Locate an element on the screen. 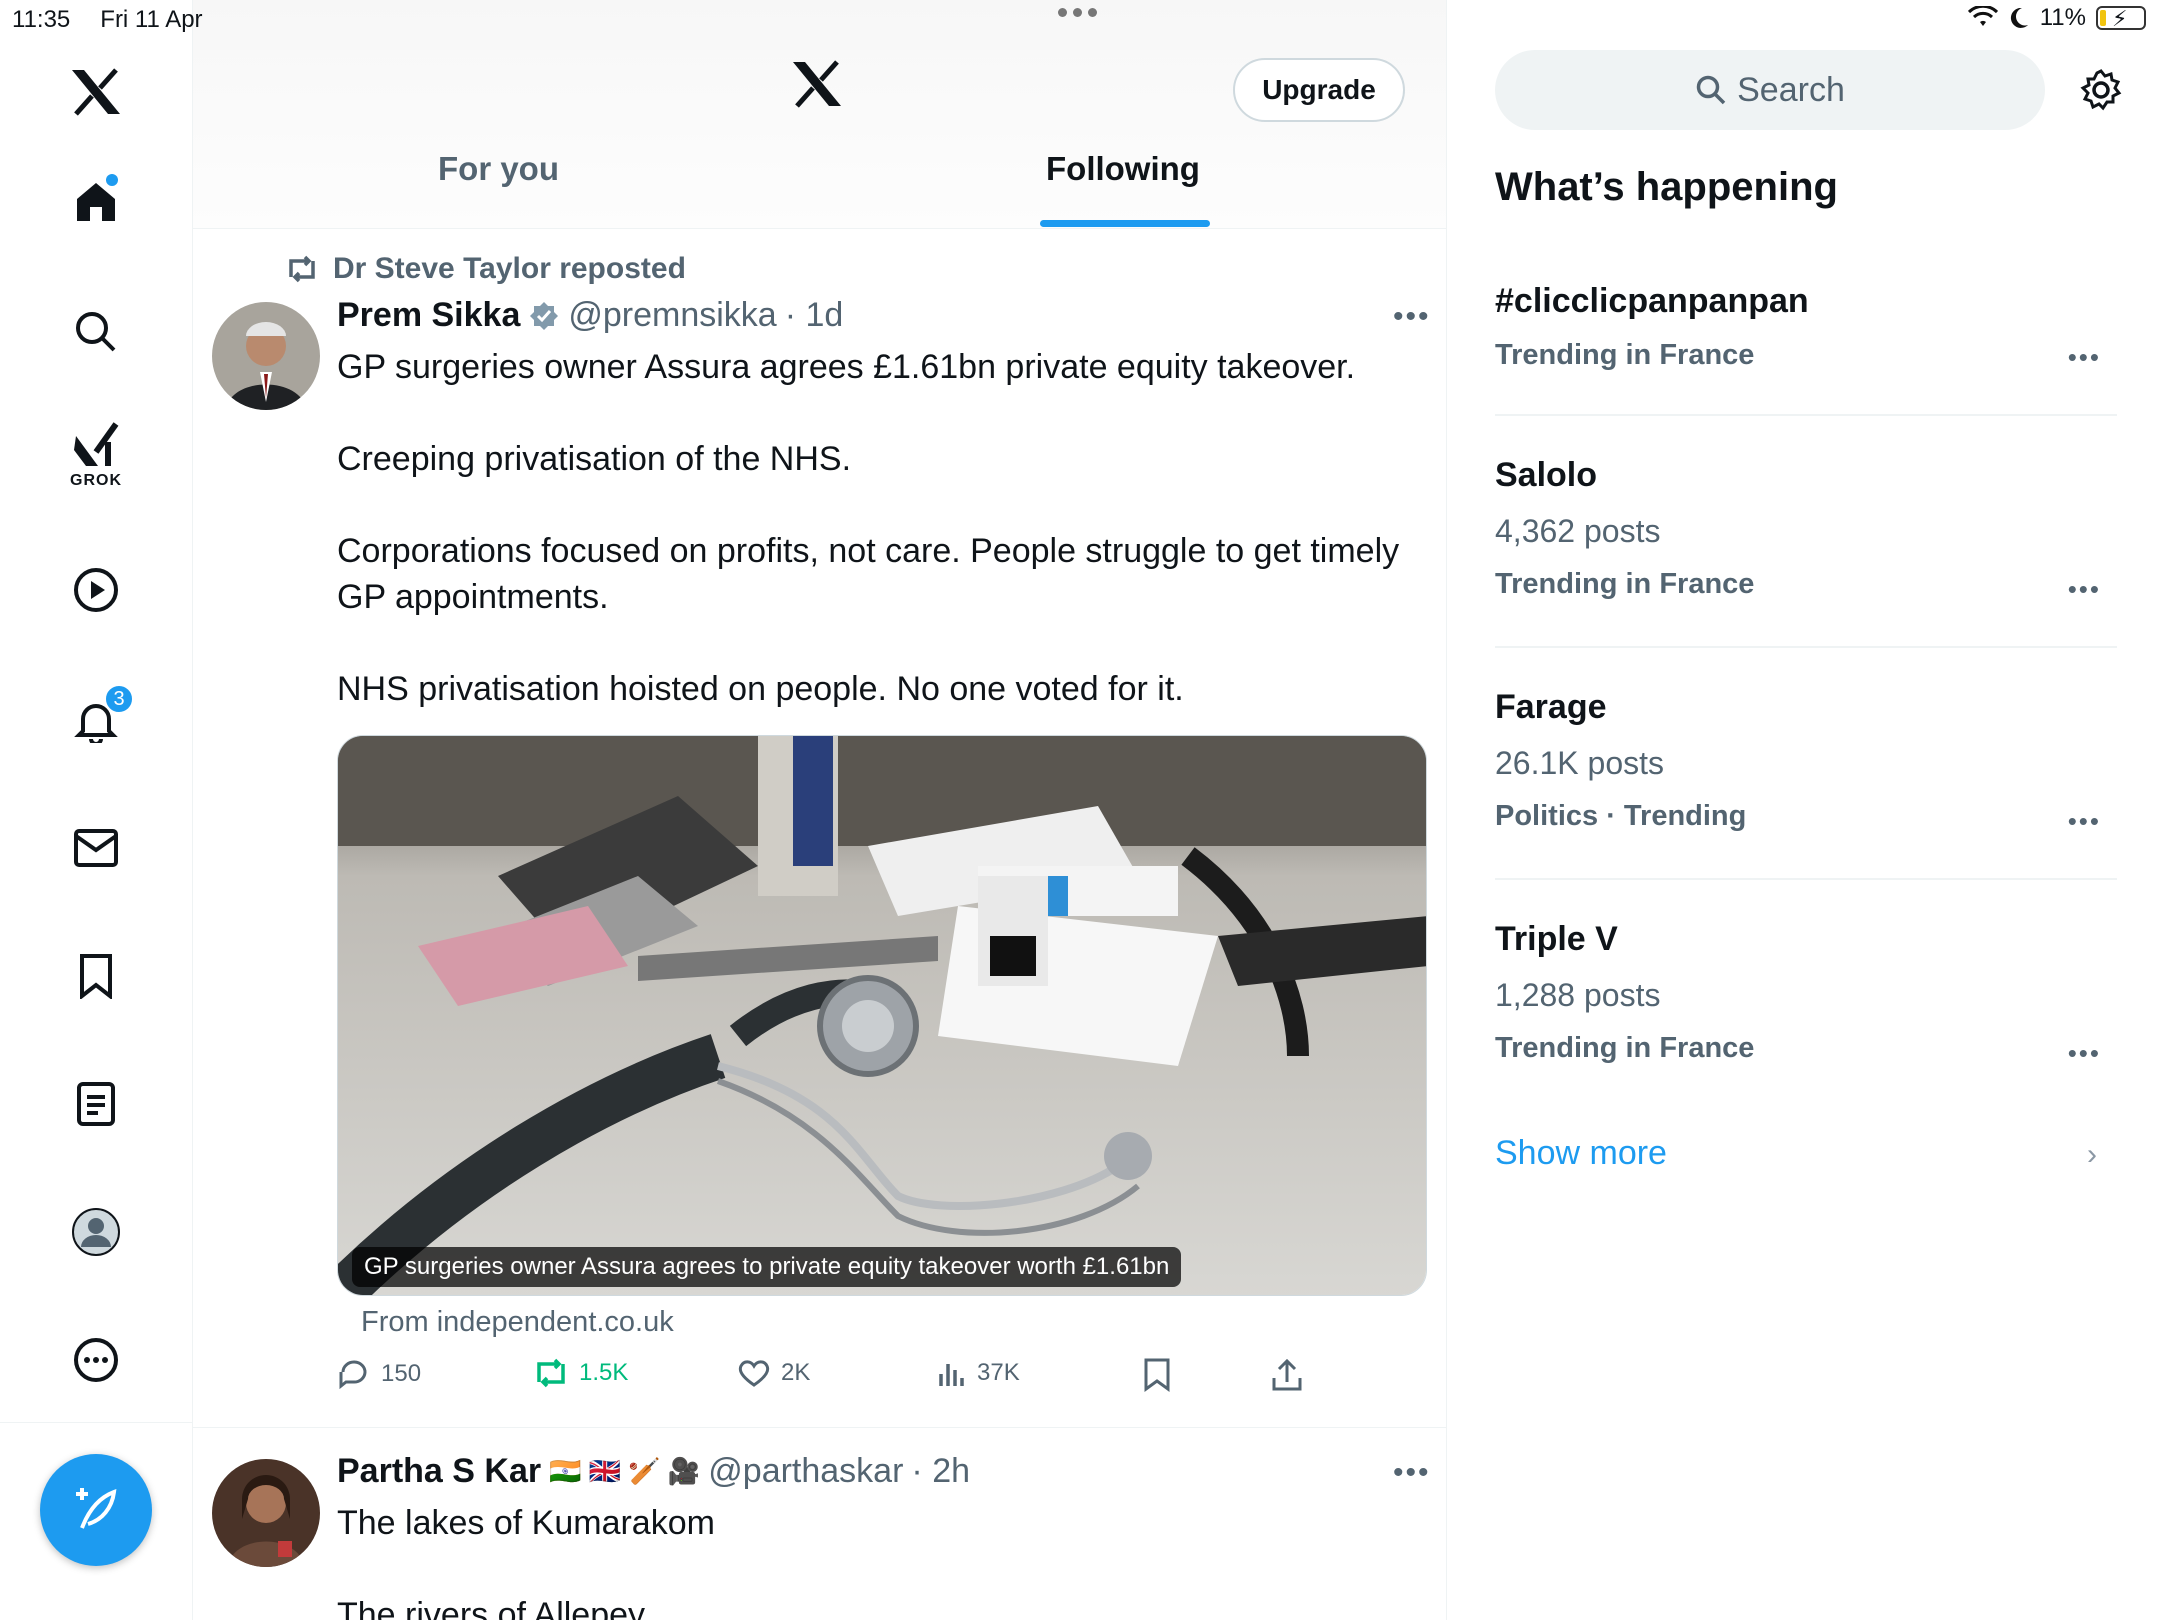  reply-button: 150 is located at coordinates (379, 1374).